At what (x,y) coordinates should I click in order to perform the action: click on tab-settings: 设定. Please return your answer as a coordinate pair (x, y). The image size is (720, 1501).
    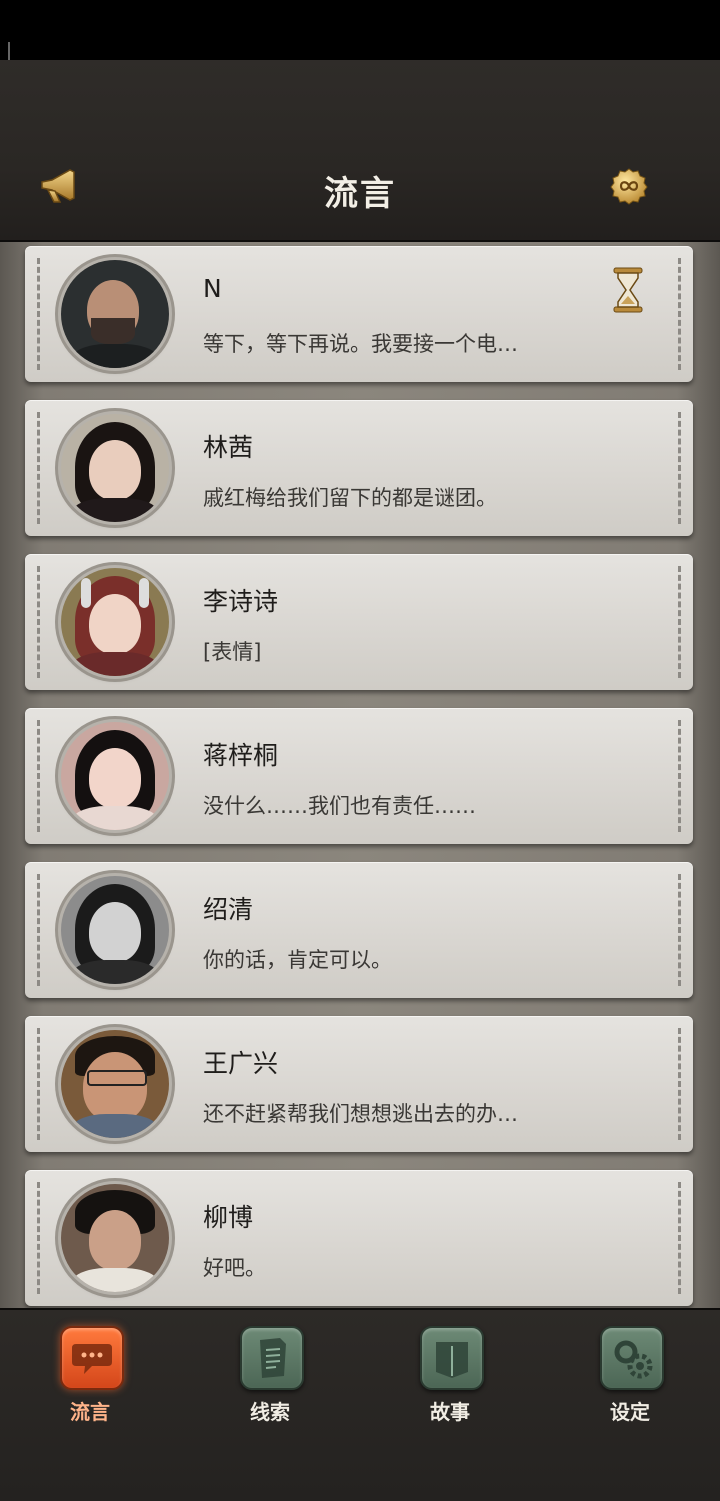
    Looking at the image, I should click on (630, 1381).